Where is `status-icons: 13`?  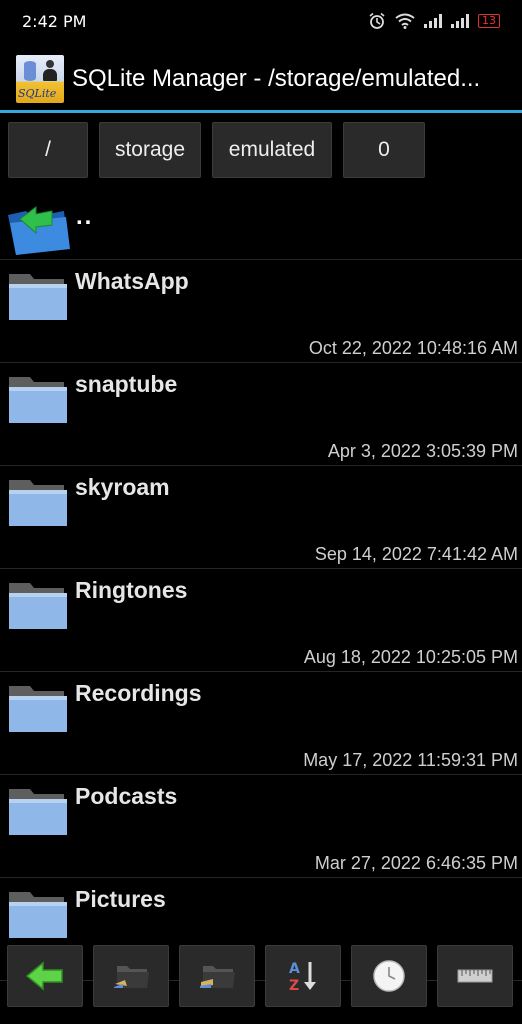 status-icons: 13 is located at coordinates (434, 21).